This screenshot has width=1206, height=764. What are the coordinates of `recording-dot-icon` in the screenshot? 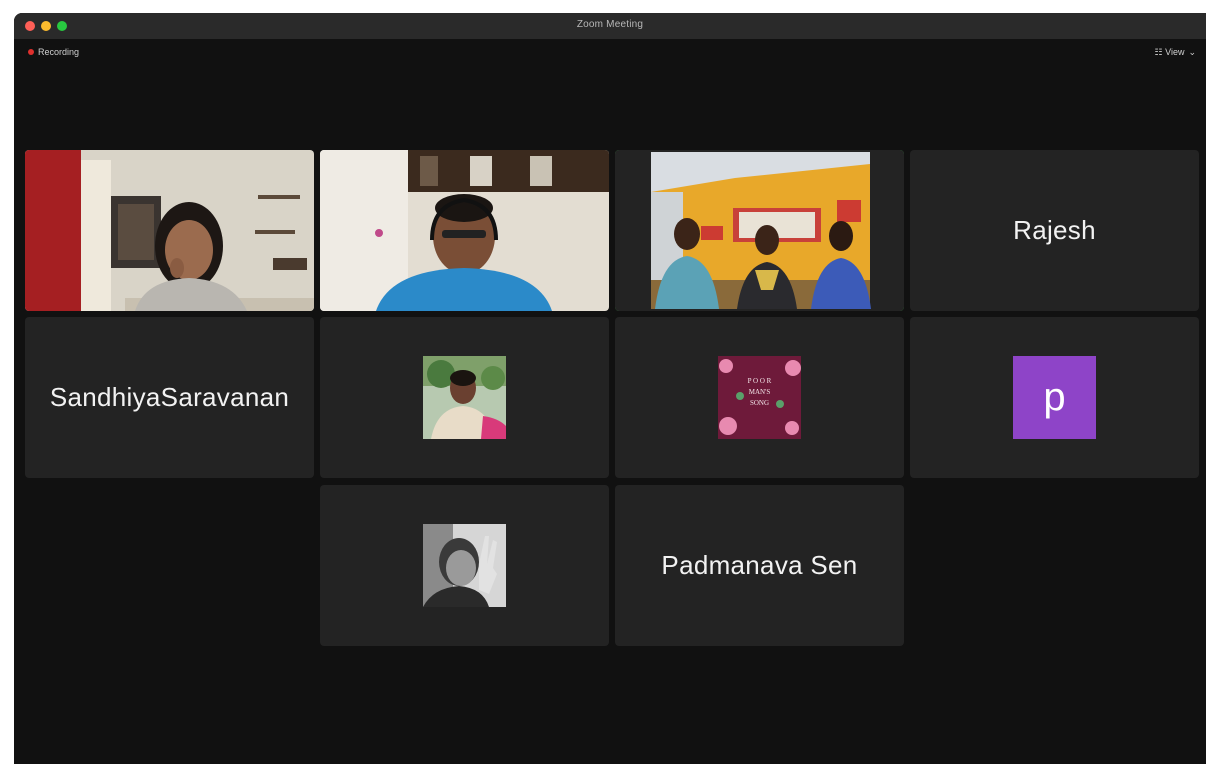 It's located at (31, 52).